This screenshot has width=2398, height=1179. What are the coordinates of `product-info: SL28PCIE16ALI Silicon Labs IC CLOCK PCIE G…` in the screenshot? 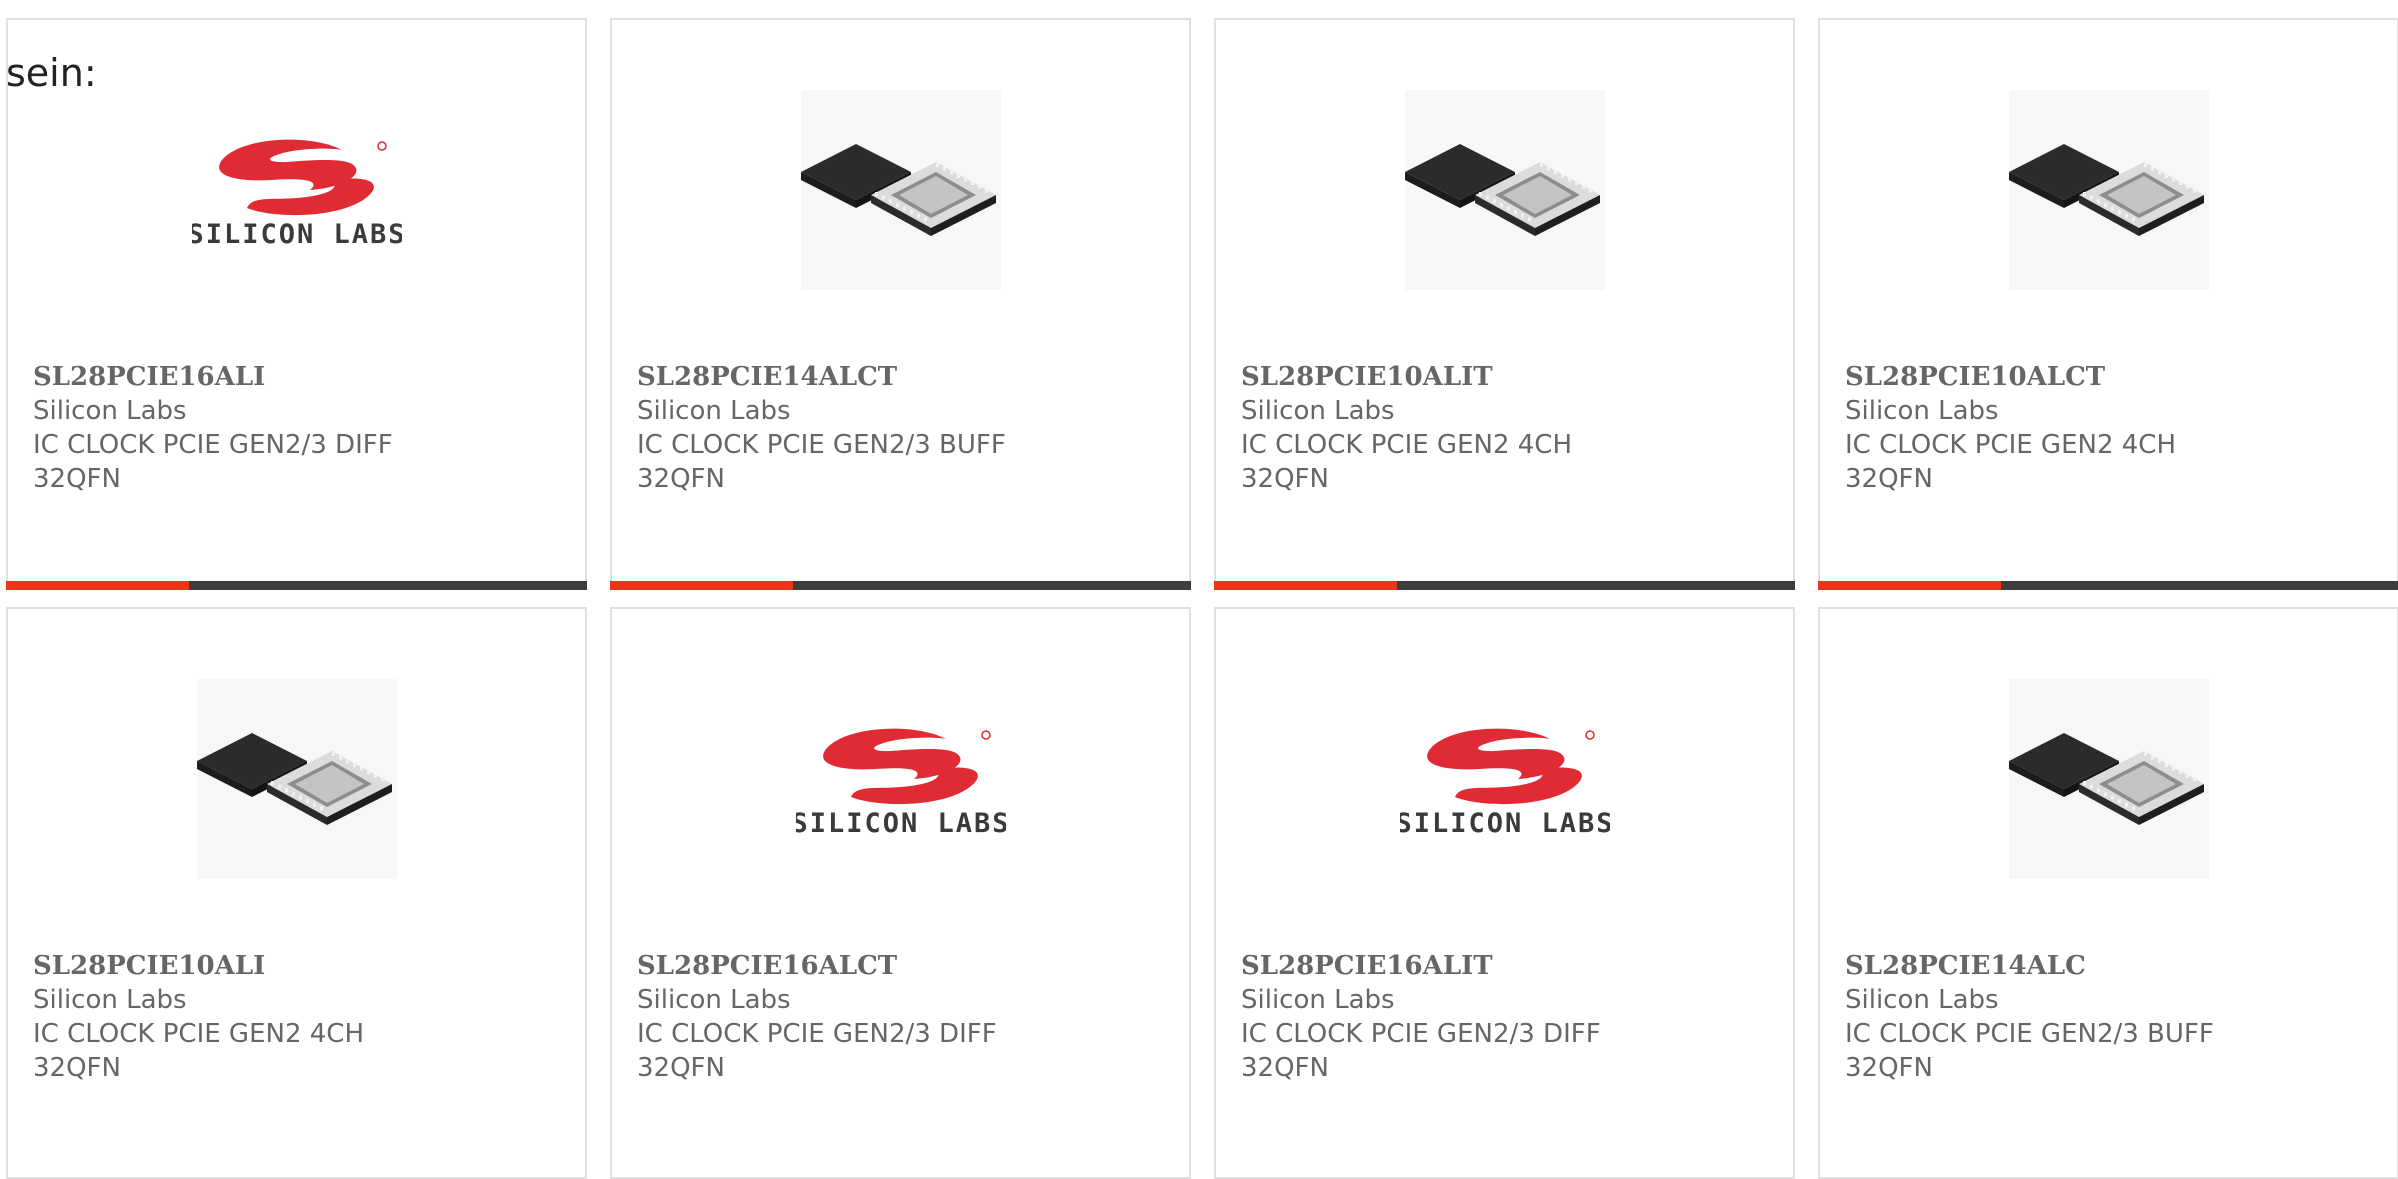 It's located at (296, 428).